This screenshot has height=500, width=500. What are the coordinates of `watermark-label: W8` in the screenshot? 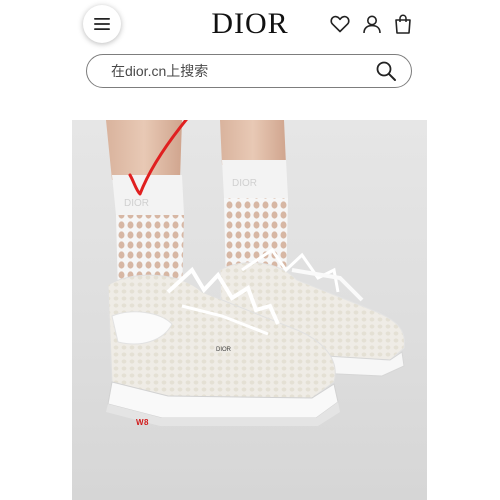 It's located at (142, 422).